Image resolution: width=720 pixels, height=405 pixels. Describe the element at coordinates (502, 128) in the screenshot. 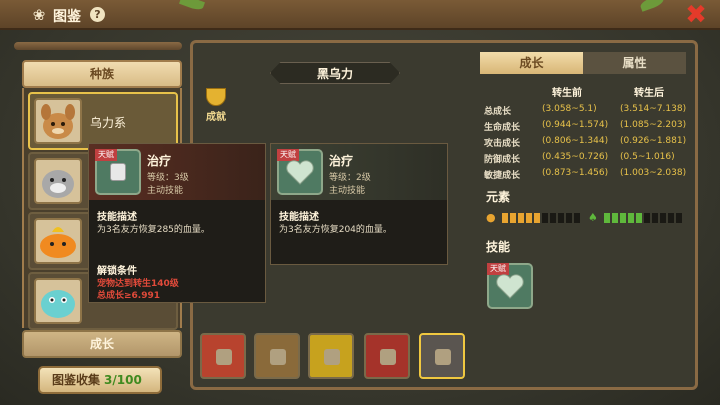

I see `stat-label: 生命成长` at that location.